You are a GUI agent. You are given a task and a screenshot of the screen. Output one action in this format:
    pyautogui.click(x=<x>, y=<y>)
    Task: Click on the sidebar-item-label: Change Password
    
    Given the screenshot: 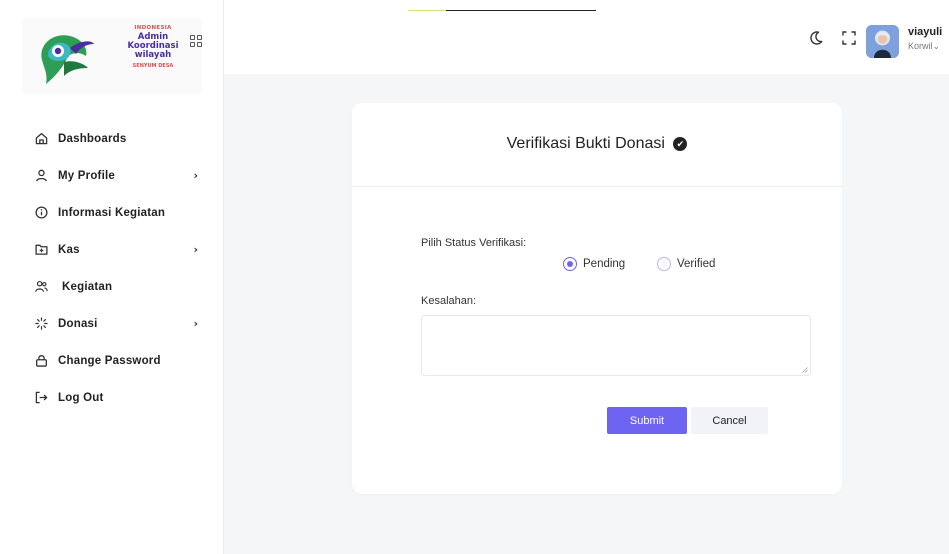 What is the action you would take?
    pyautogui.click(x=109, y=360)
    